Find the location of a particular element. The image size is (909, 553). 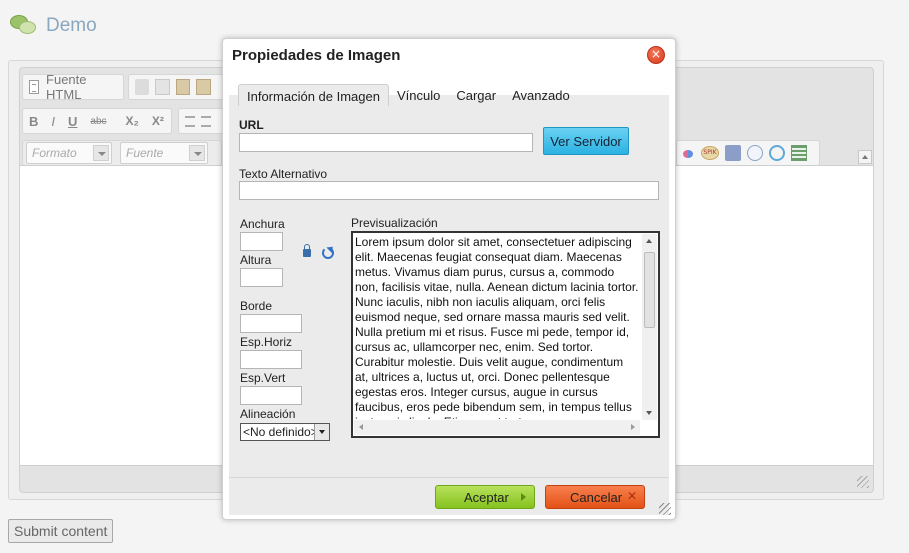

page-header: Demo is located at coordinates (52, 26).